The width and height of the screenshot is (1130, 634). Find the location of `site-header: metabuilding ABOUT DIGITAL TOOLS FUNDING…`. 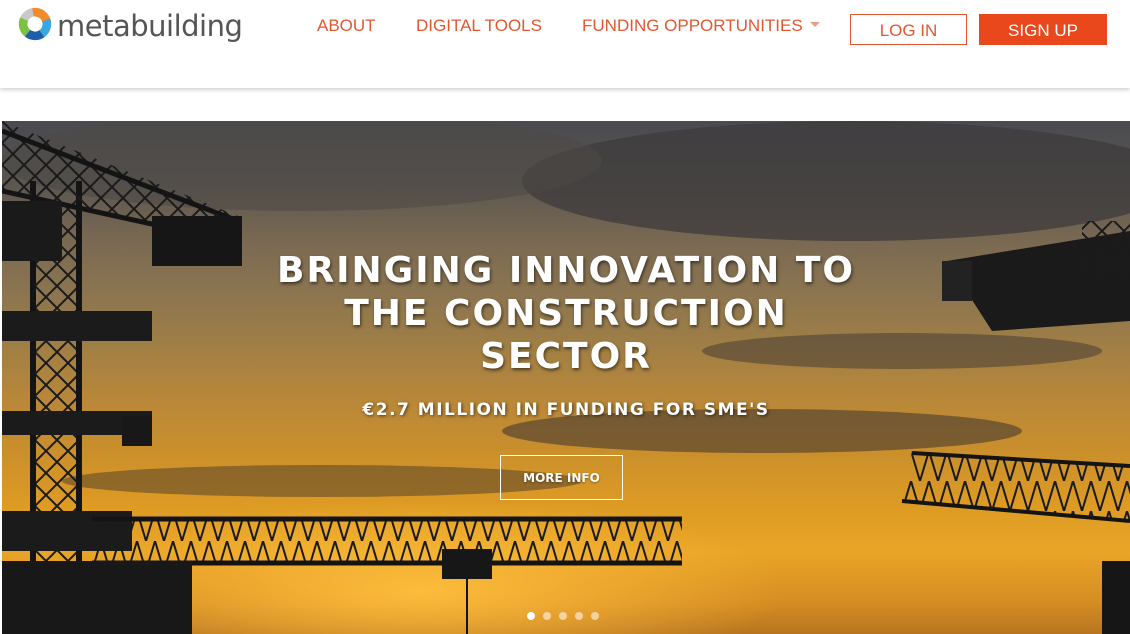

site-header: metabuilding ABOUT DIGITAL TOOLS FUNDING… is located at coordinates (565, 44).